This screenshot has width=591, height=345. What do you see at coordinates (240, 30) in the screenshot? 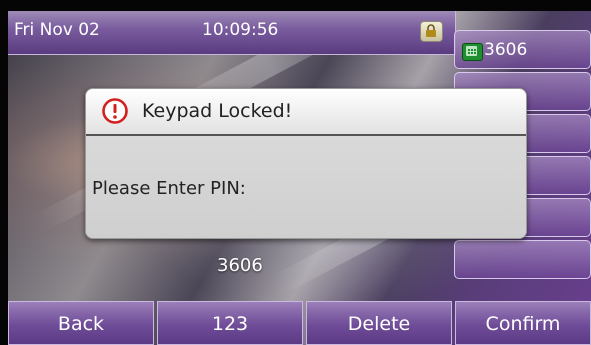
I see `status-time: 10:09:56` at bounding box center [240, 30].